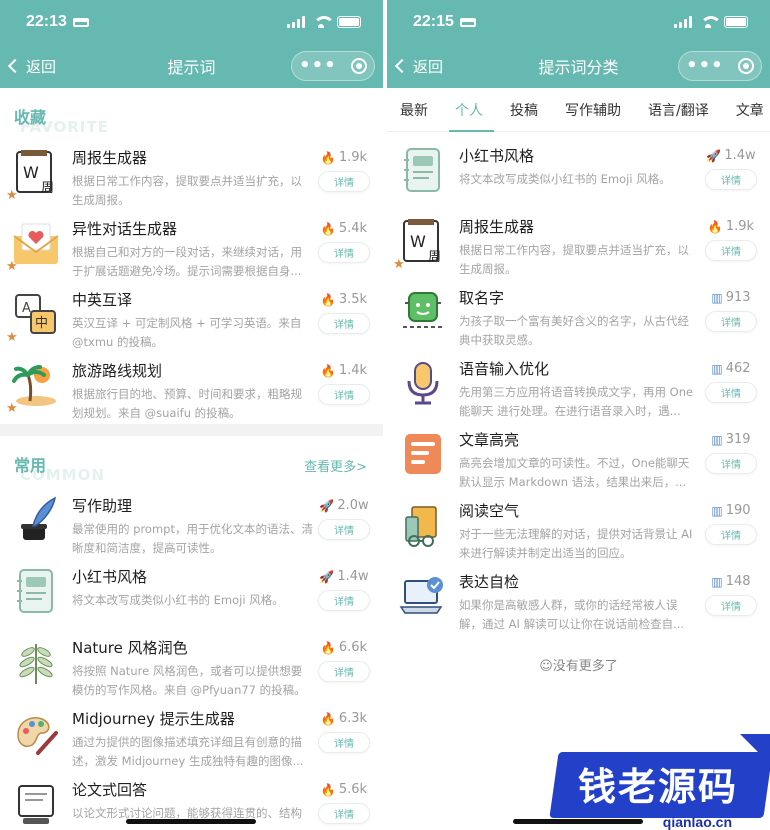 The width and height of the screenshot is (770, 830). What do you see at coordinates (578, 666) in the screenshot?
I see `no-more-text: ☺没有更多了` at bounding box center [578, 666].